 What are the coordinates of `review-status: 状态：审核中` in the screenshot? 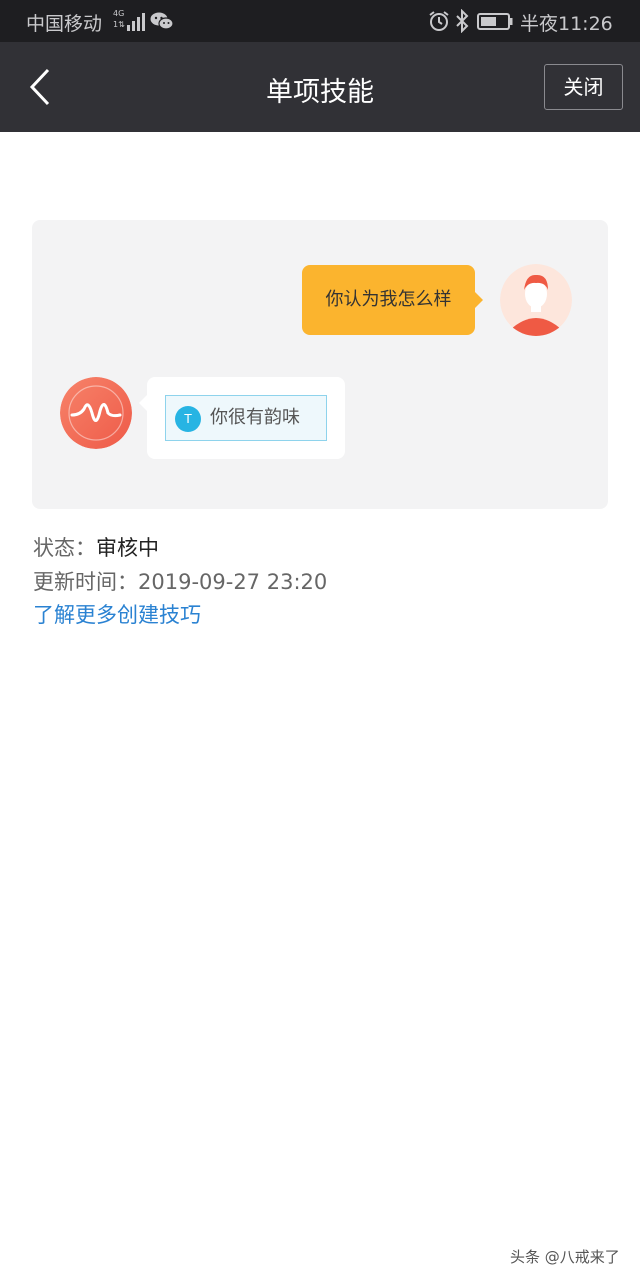 It's located at (96, 547).